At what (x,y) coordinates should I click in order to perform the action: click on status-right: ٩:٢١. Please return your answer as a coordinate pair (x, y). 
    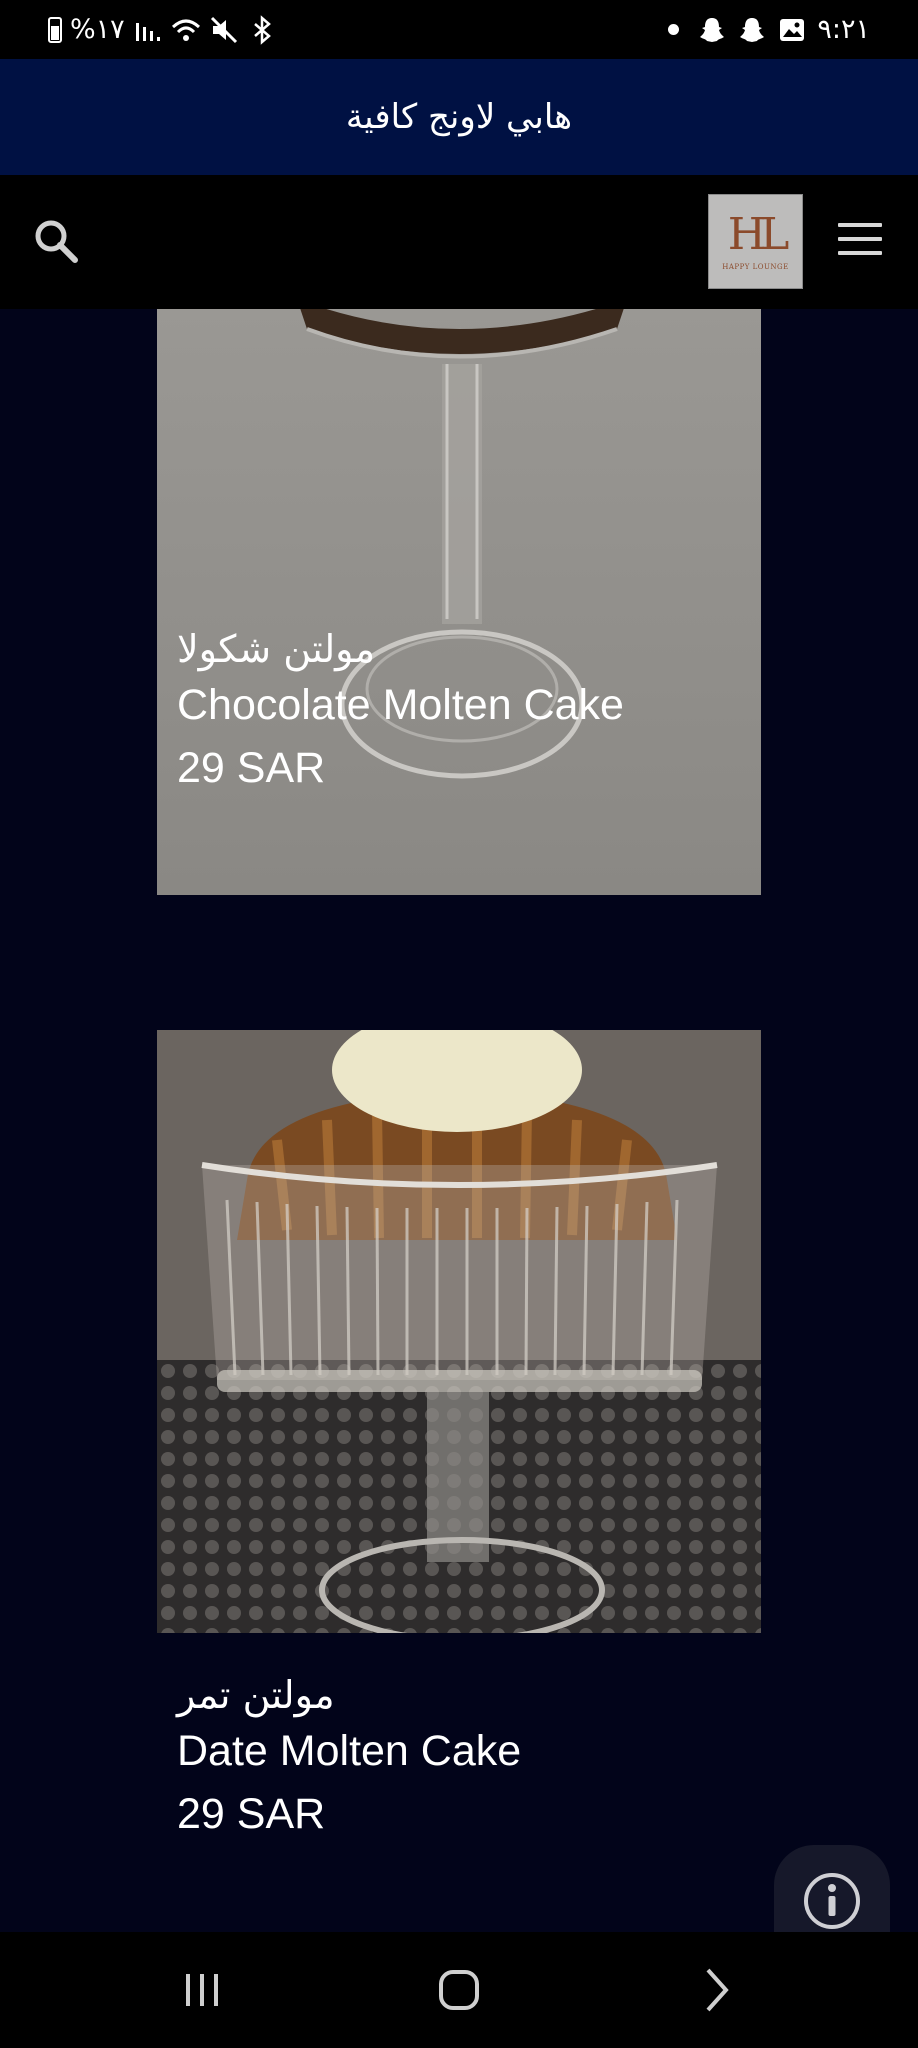
    Looking at the image, I should click on (769, 29).